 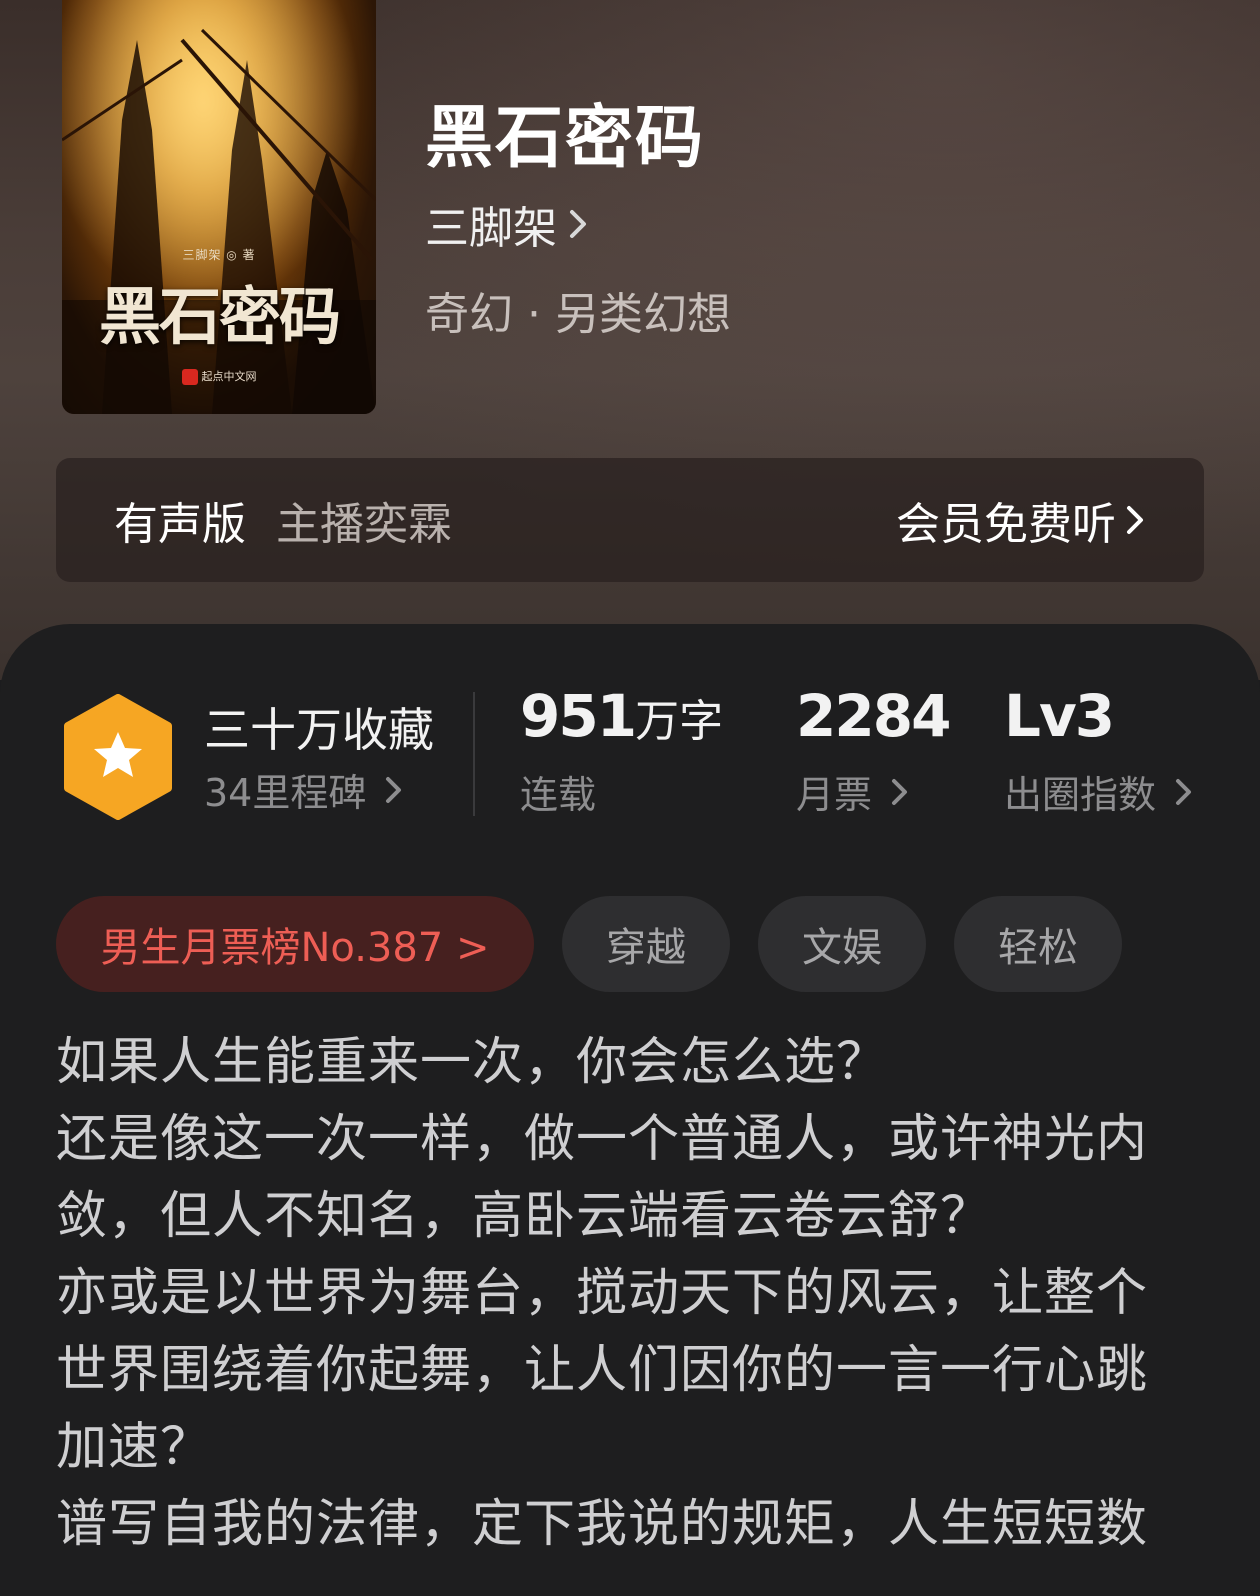 What do you see at coordinates (118, 757) in the screenshot?
I see `star-badge-icon` at bounding box center [118, 757].